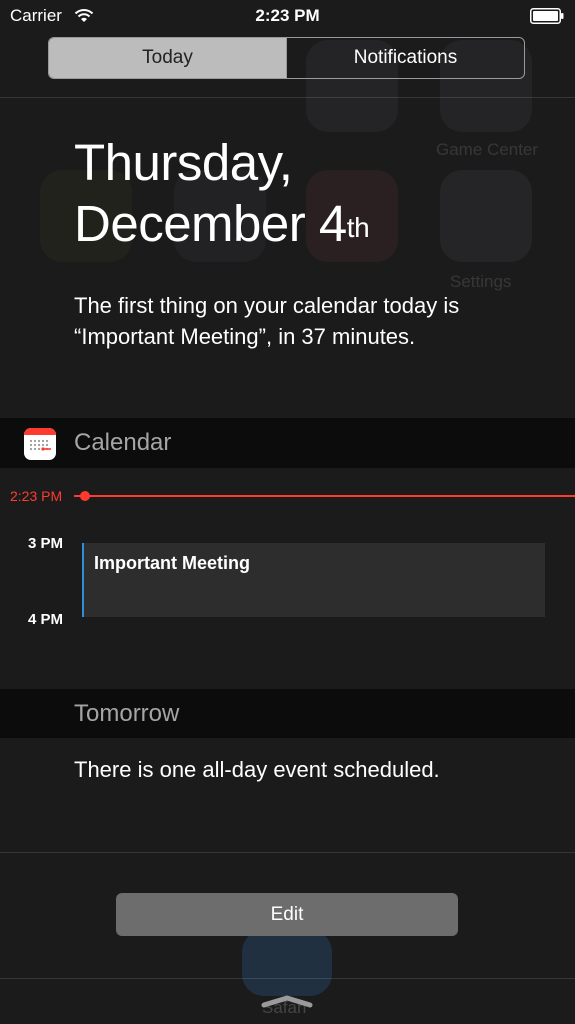 The image size is (575, 1024). What do you see at coordinates (405, 58) in the screenshot?
I see `tab-notifications: Notifications` at bounding box center [405, 58].